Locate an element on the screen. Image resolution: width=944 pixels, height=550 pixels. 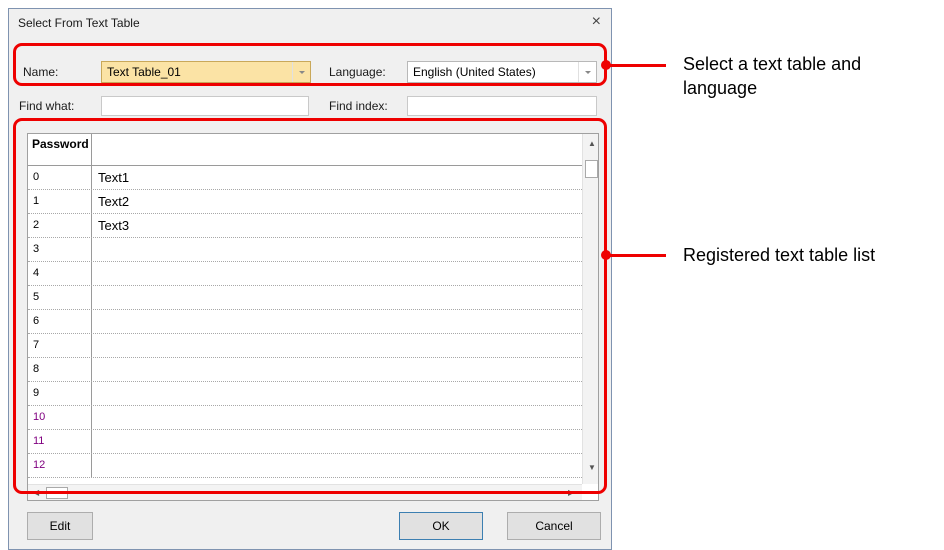
selection-highlight-box is located at coordinates (310, 64).